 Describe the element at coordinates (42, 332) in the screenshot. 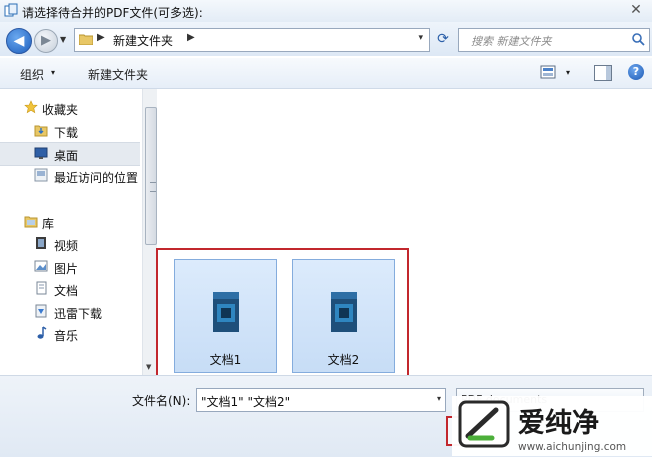

I see `music-library-icon` at that location.